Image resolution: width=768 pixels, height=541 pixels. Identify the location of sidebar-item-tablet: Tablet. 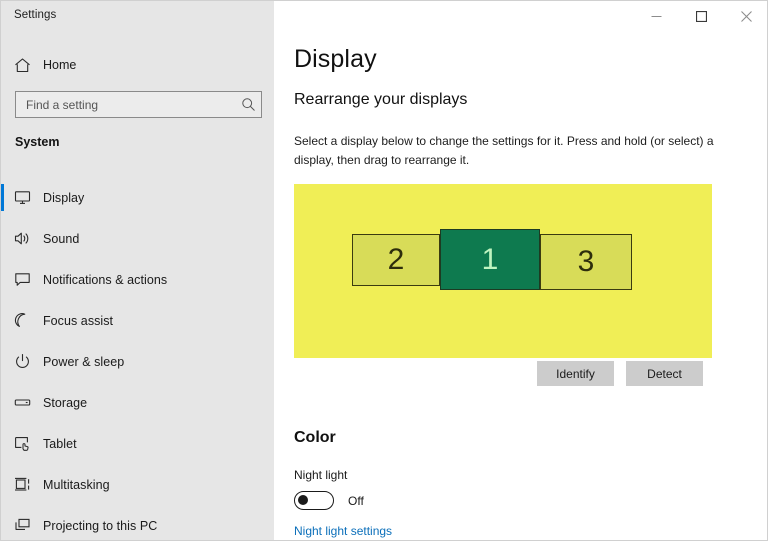
(137, 443).